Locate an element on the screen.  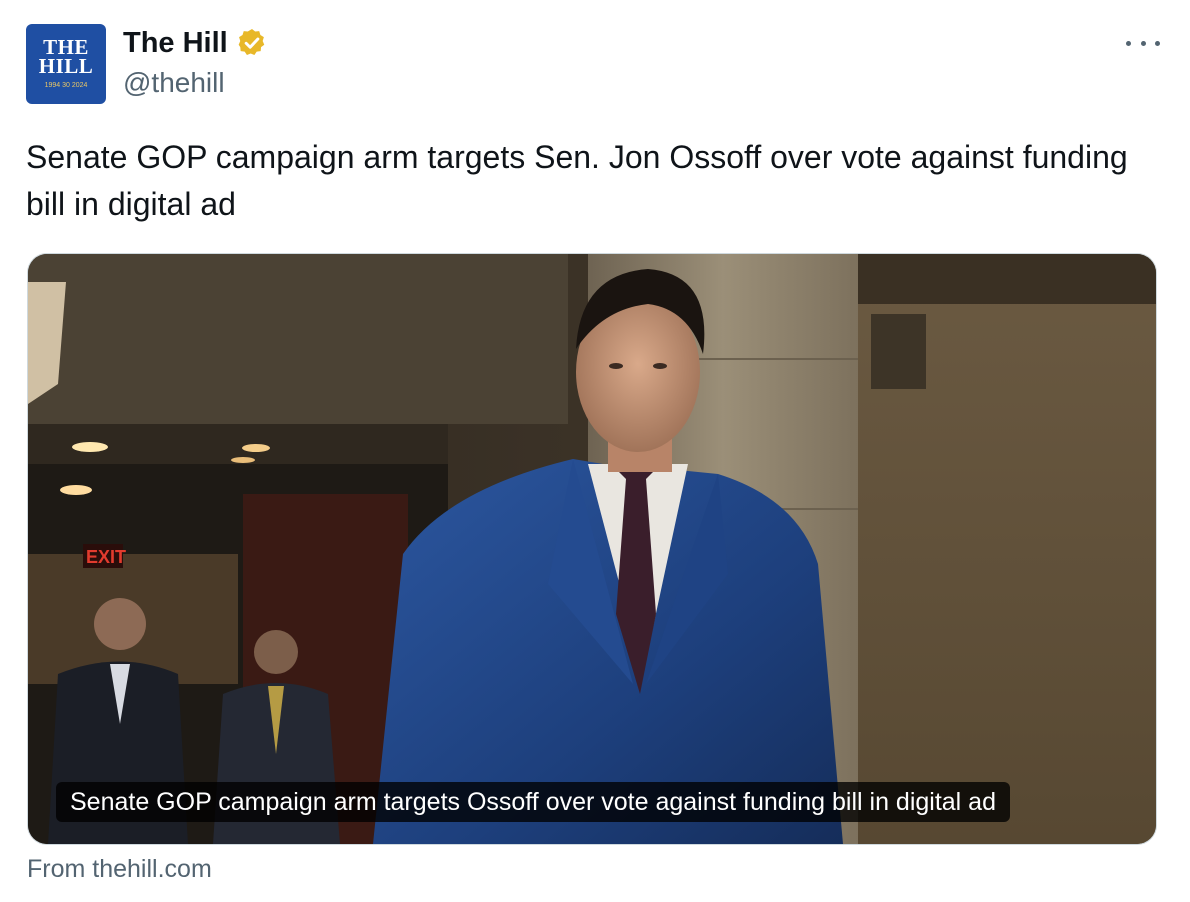
avatar-line-2: HILL is located at coordinates (66, 66).